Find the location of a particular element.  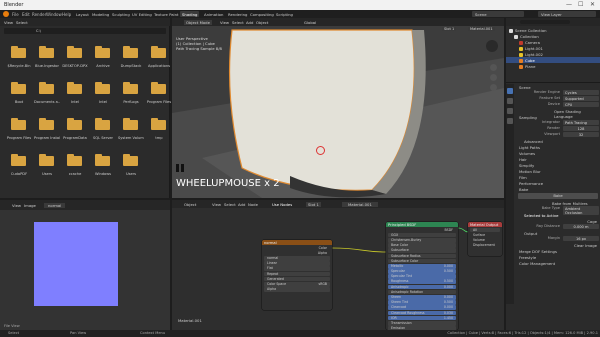

fb-menu-select: Select is located at coordinates (22, 22).